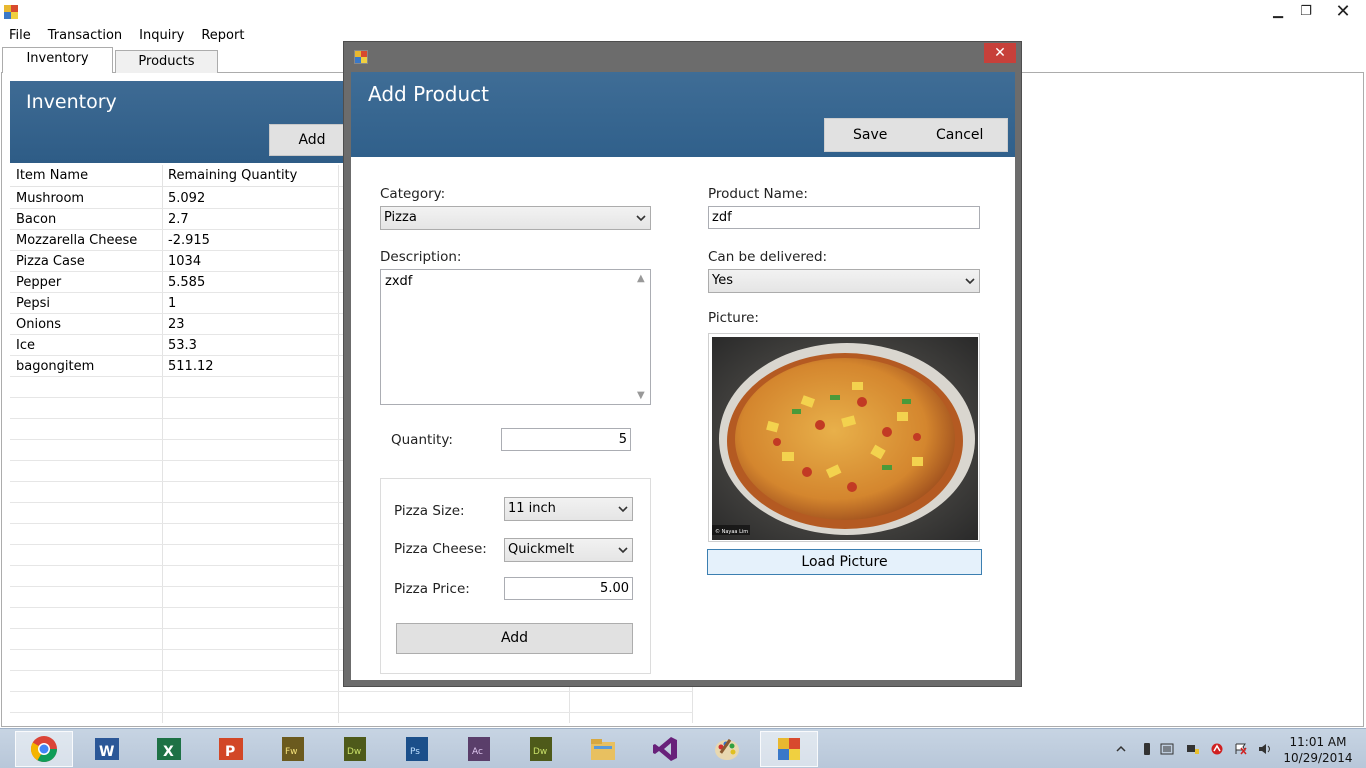  Describe the element at coordinates (665, 749) in the screenshot. I see `visual-studio-icon` at that location.